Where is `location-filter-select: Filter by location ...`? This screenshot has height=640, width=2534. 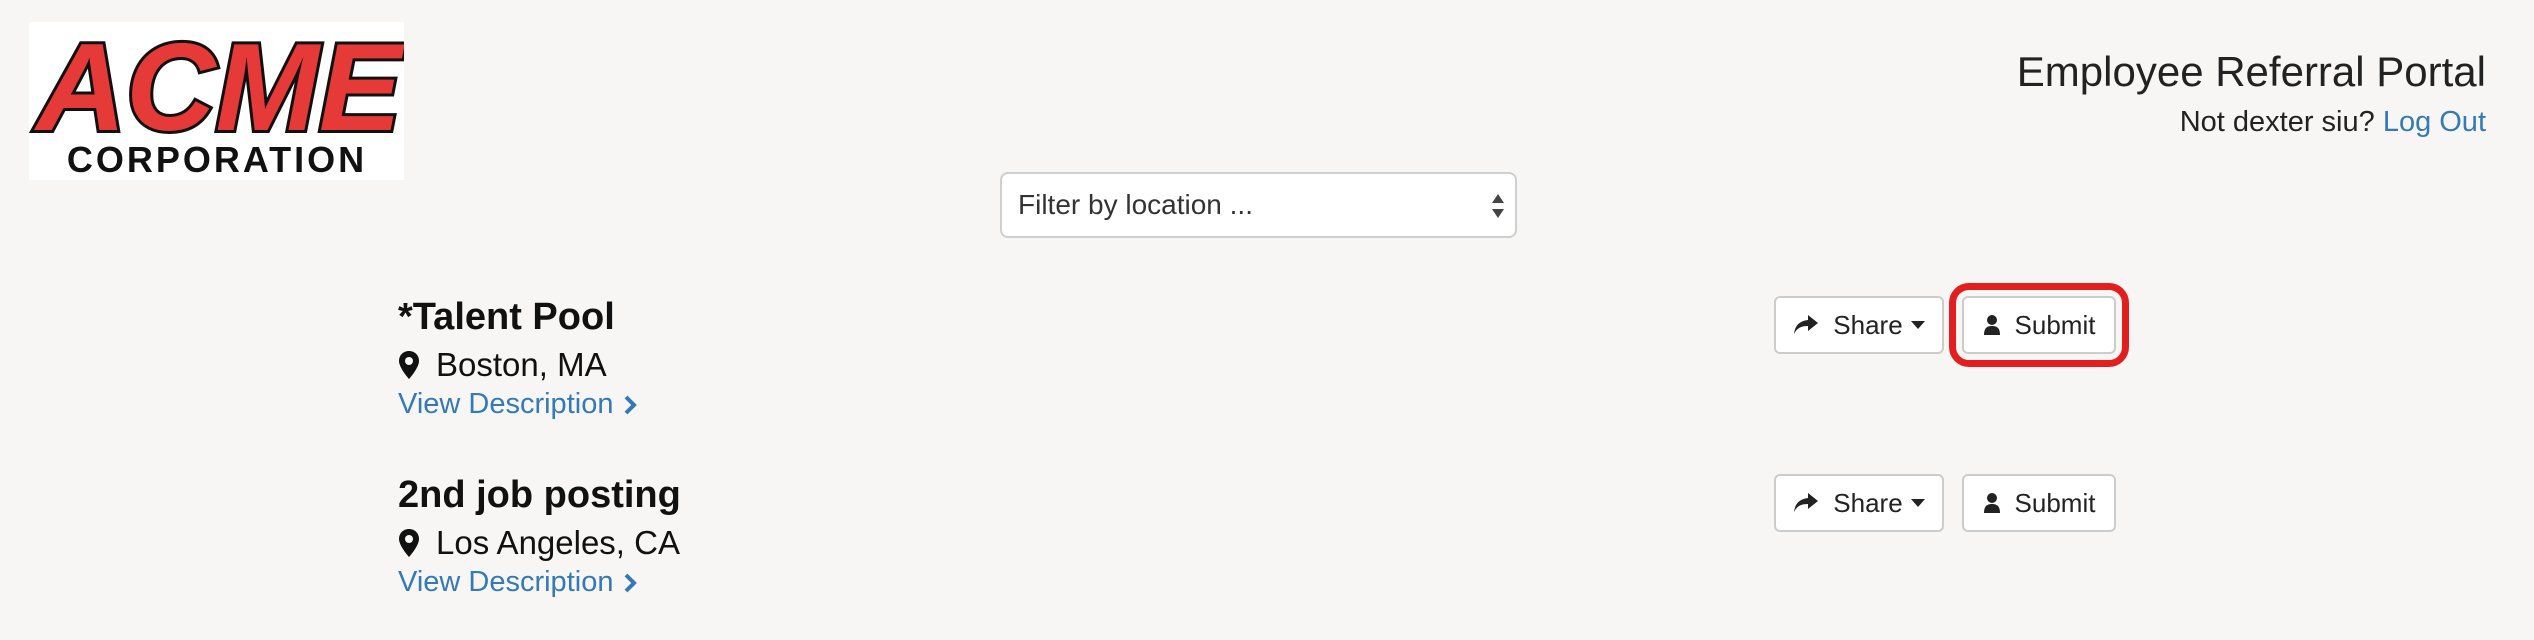 location-filter-select: Filter by location ... is located at coordinates (1258, 205).